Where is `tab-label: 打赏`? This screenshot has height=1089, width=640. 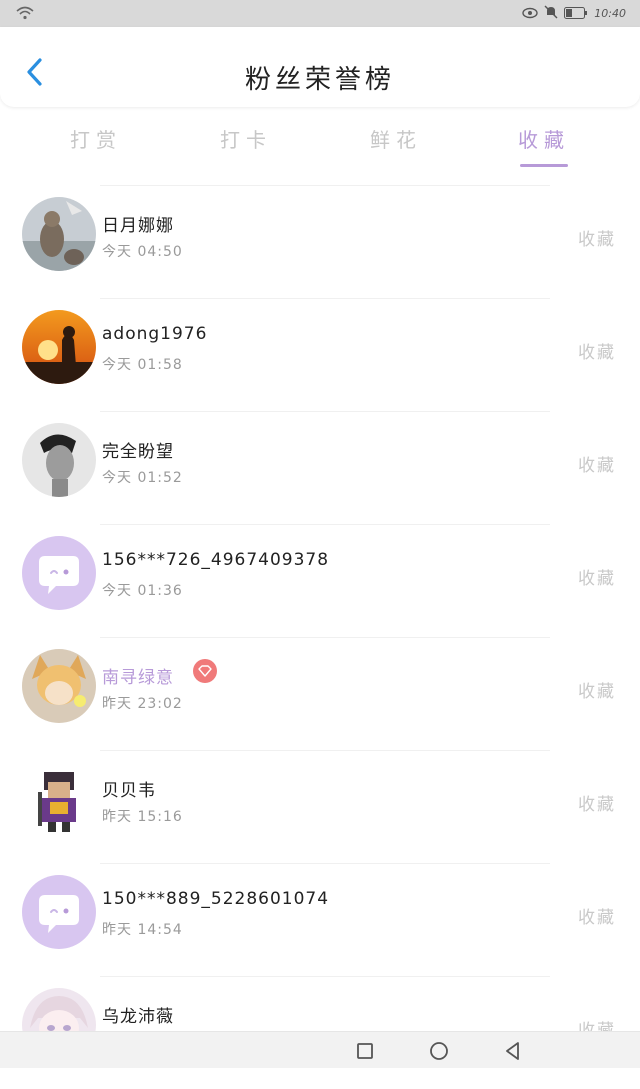
tab-label: 打赏 is located at coordinates (96, 140).